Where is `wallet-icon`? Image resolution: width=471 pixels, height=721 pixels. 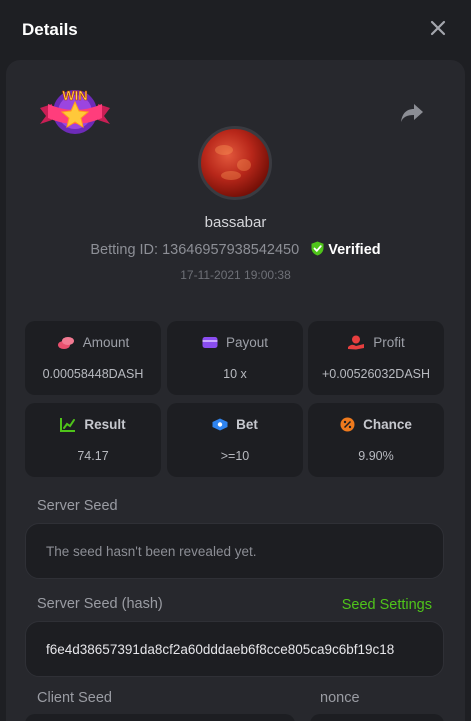 wallet-icon is located at coordinates (210, 342).